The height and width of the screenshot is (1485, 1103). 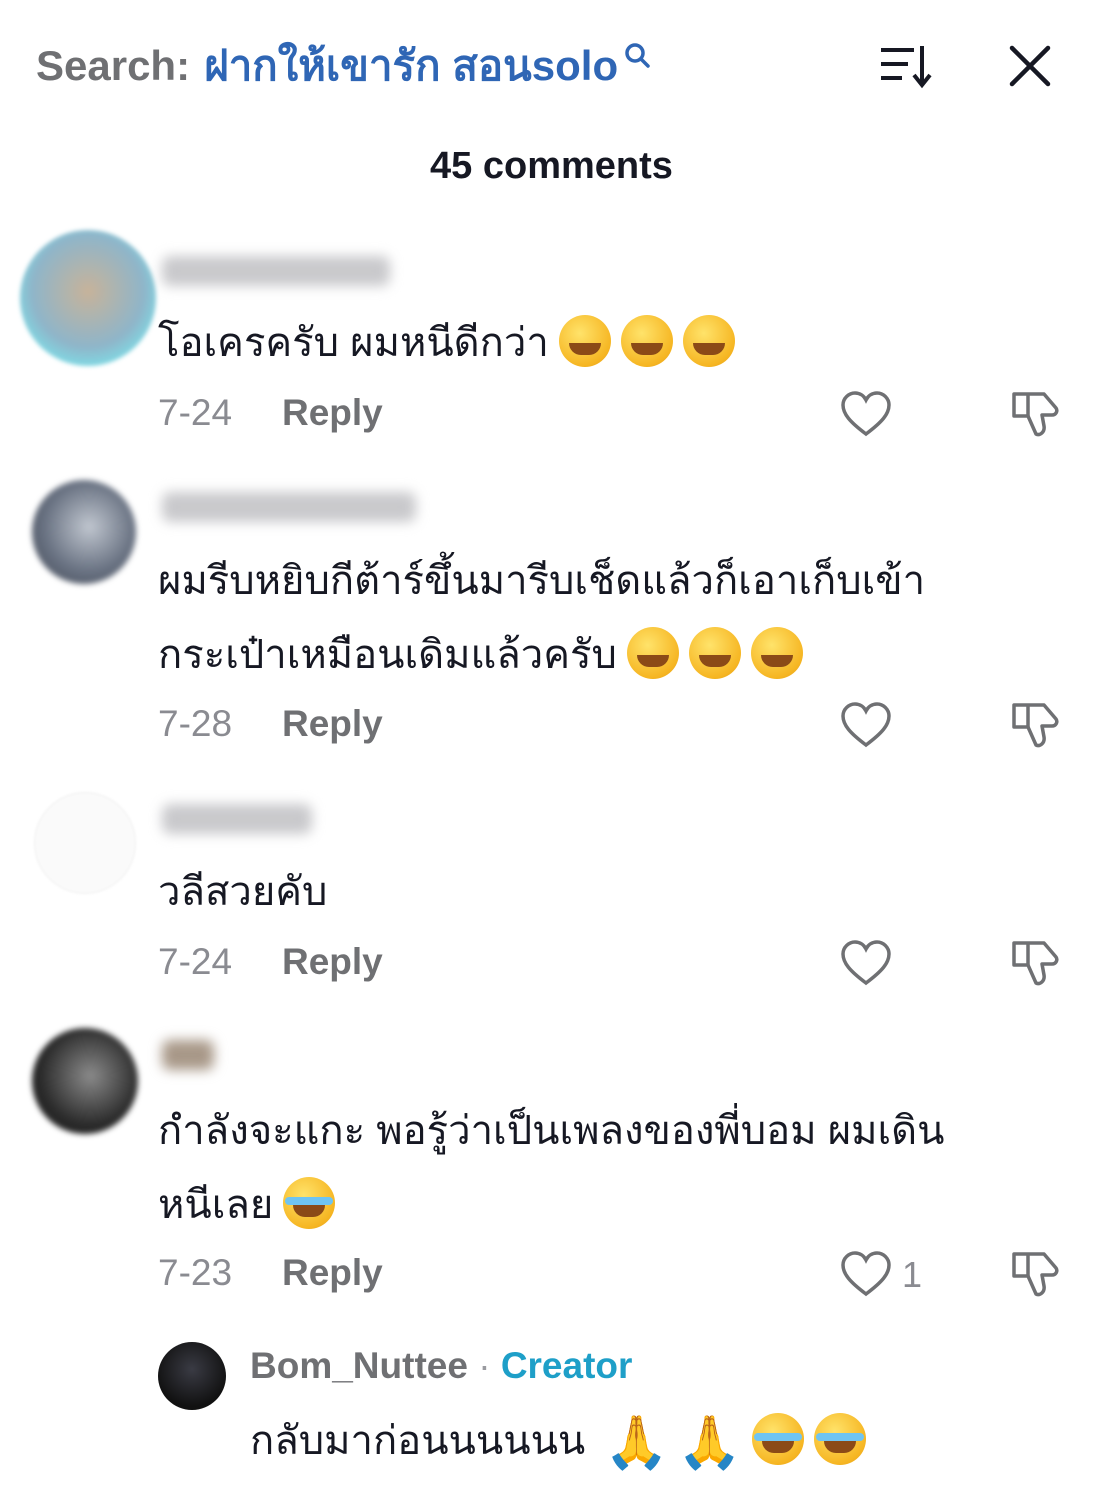 What do you see at coordinates (353, 343) in the screenshot?
I see `comment-text-line: โอเครครับ ผมหนีดีกว่า` at bounding box center [353, 343].